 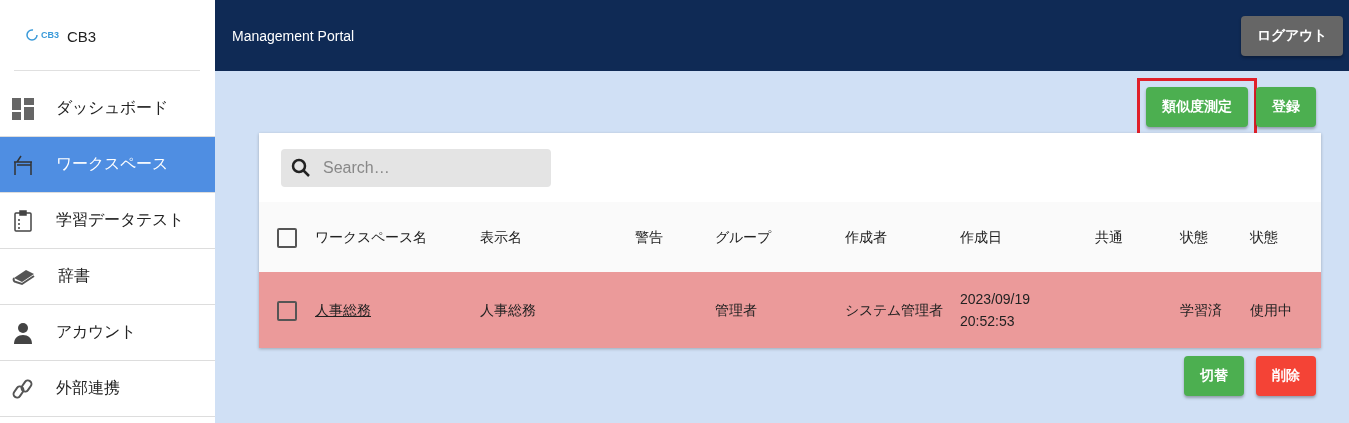 I want to click on column-header: 表示名, so click(x=501, y=236).